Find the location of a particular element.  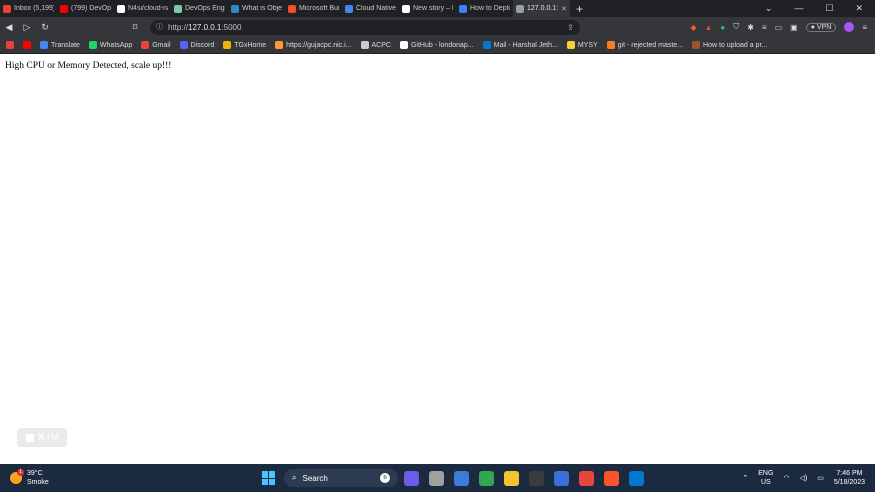

vpn-button: ● VPN is located at coordinates (821, 27).